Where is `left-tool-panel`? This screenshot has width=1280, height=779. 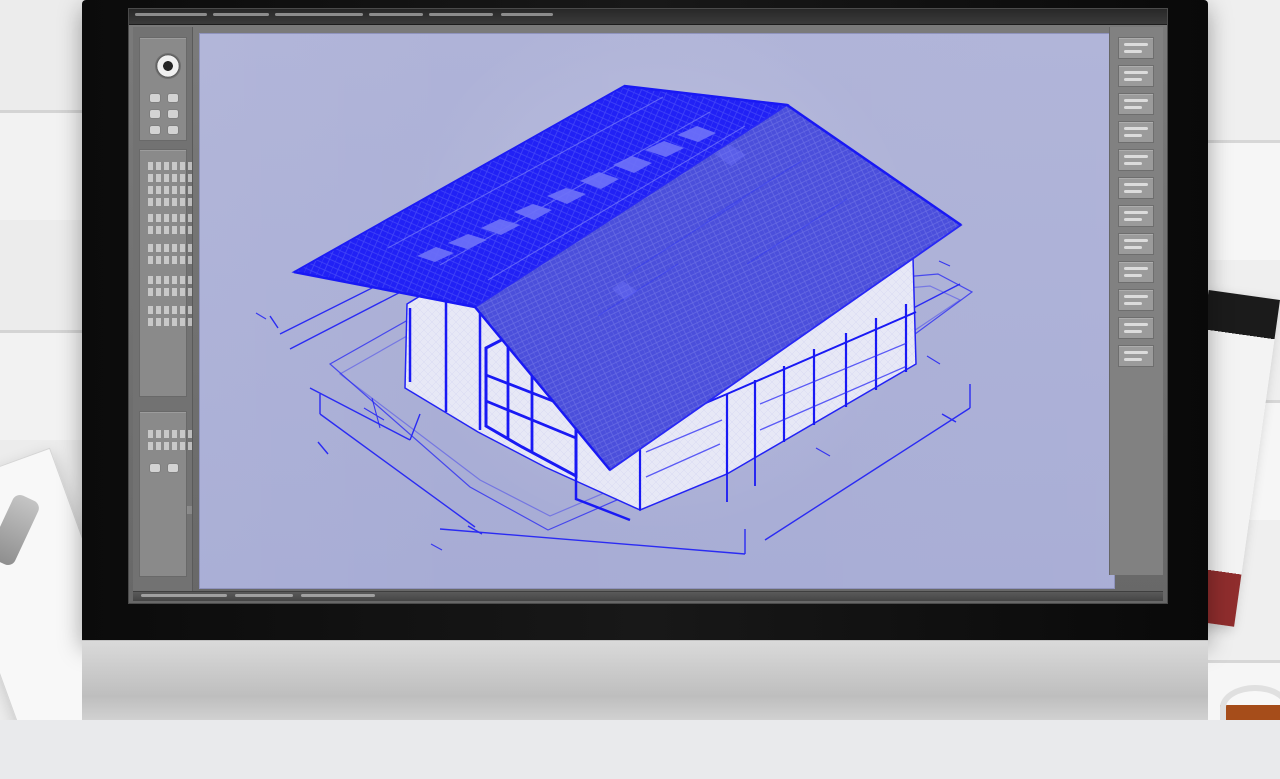
left-tool-panel is located at coordinates (163, 313).